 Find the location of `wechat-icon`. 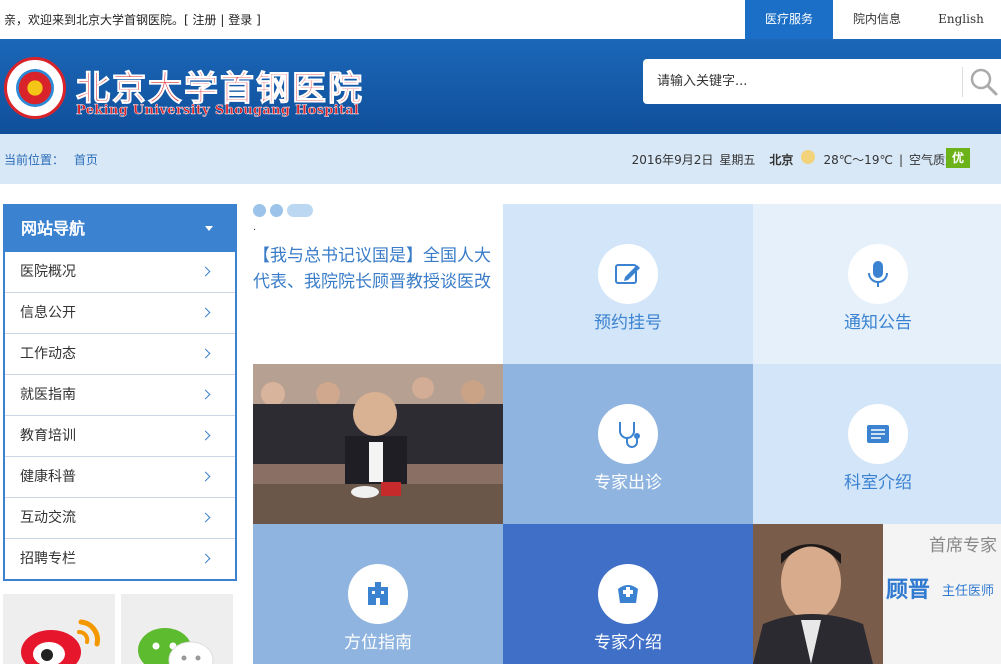

wechat-icon is located at coordinates (176, 646).